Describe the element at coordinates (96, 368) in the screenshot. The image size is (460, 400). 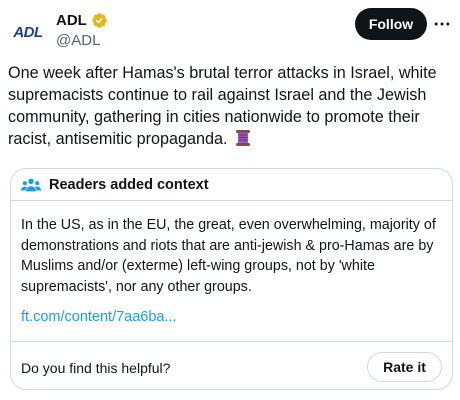
I see `helpful-question: Do you find this helpful?` at that location.